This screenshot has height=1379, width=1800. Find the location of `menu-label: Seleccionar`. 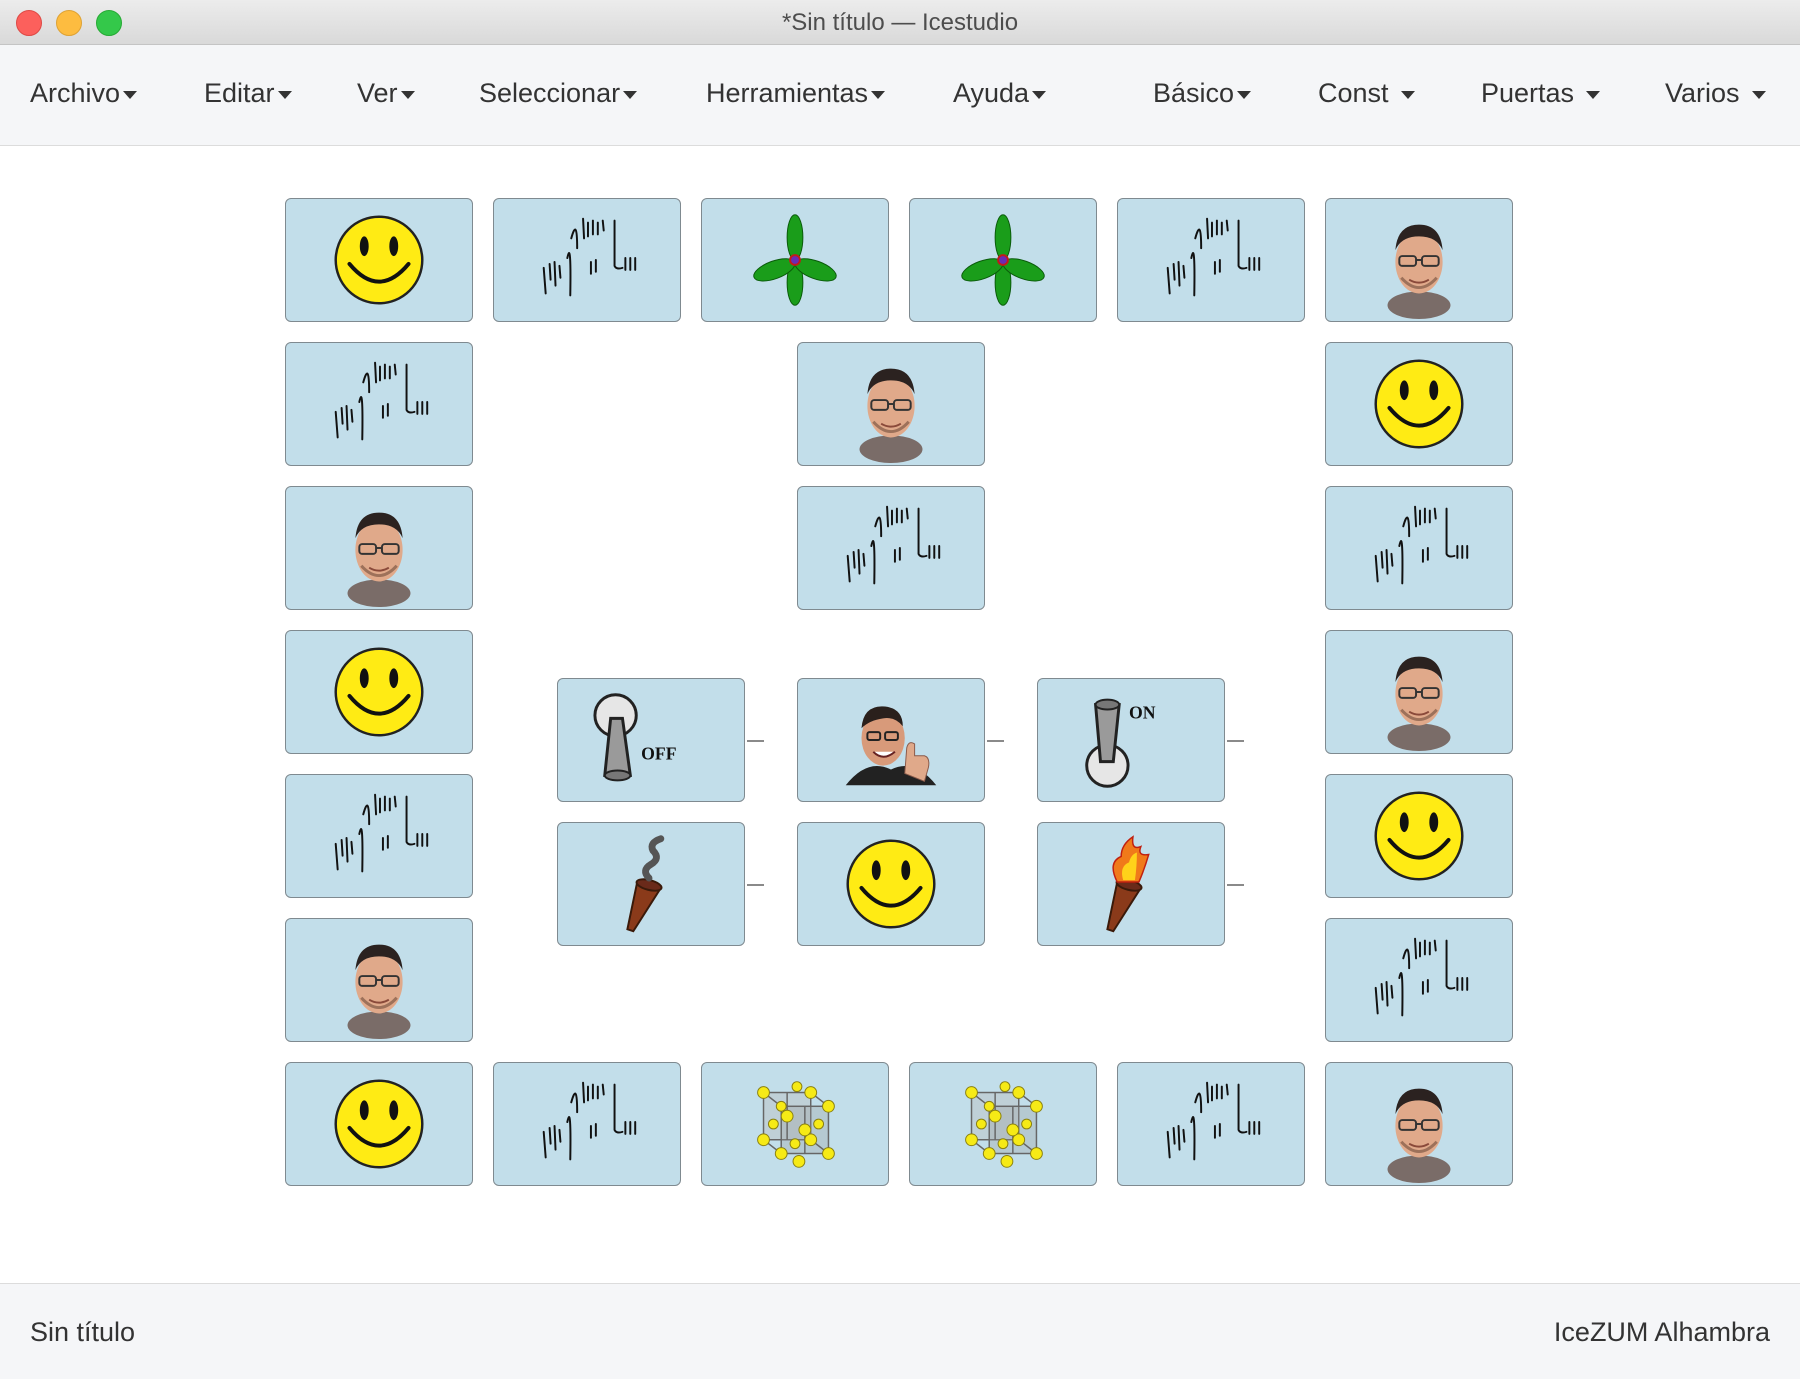

menu-label: Seleccionar is located at coordinates (550, 93).